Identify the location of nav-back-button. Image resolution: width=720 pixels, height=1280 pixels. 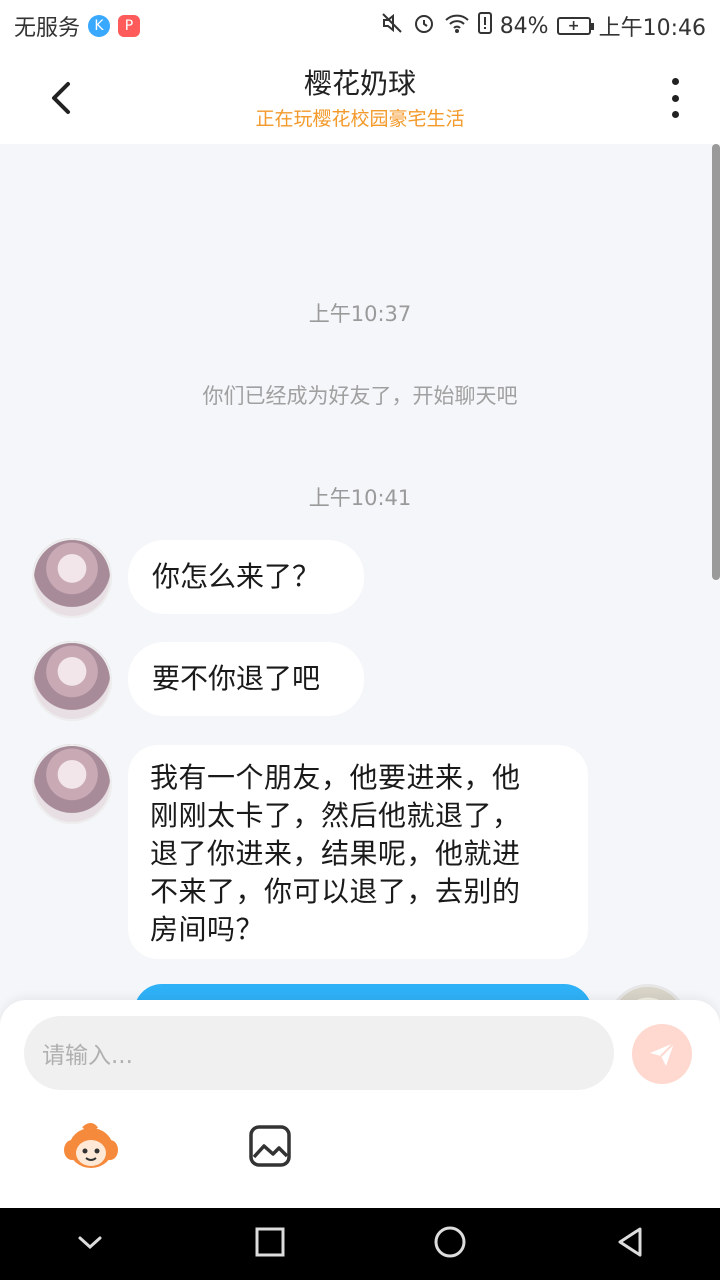
(630, 1244).